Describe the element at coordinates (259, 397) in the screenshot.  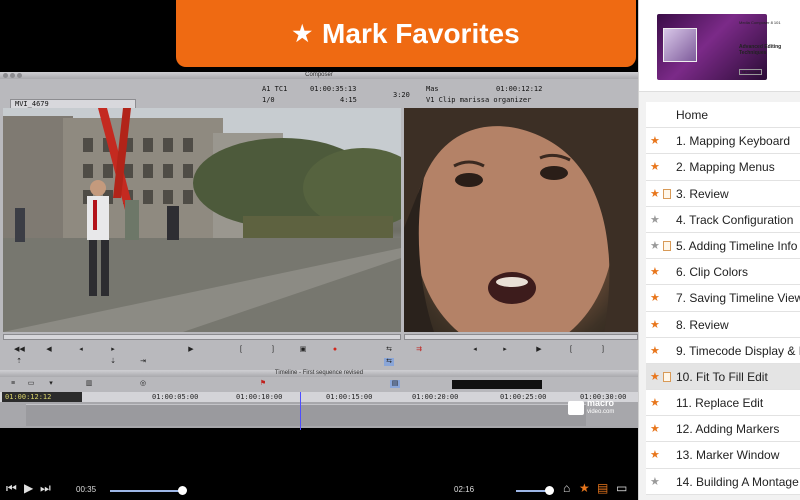
I see `ruler-tick-label: 01:00:10:00` at that location.